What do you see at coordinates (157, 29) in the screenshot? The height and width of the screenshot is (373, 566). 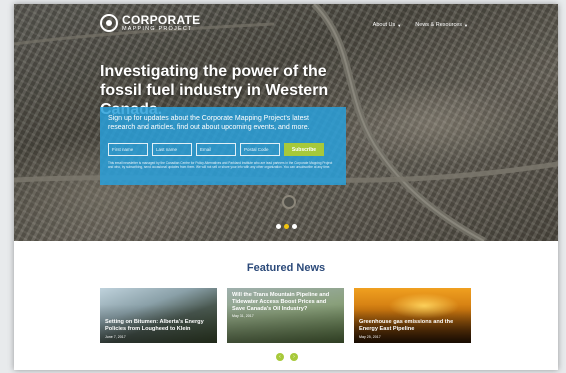 I see `logo-line-2: MAPPING PROJECT` at bounding box center [157, 29].